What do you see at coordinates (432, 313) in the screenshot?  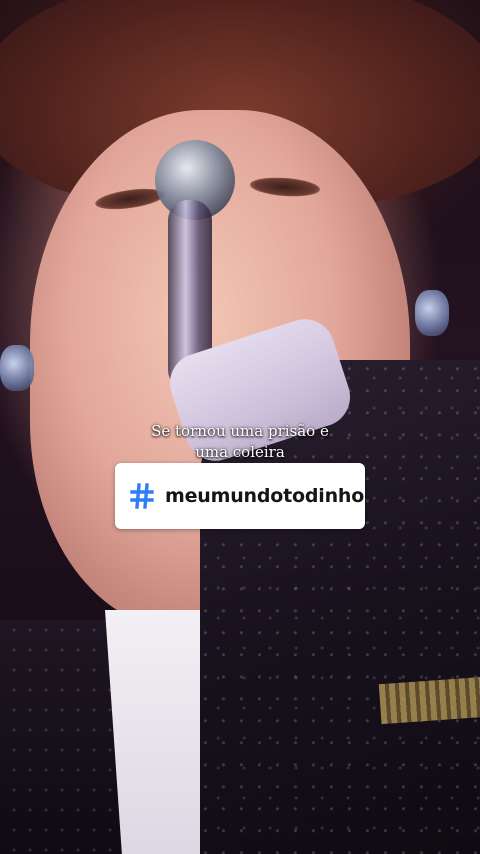 I see `right-earpiece` at bounding box center [432, 313].